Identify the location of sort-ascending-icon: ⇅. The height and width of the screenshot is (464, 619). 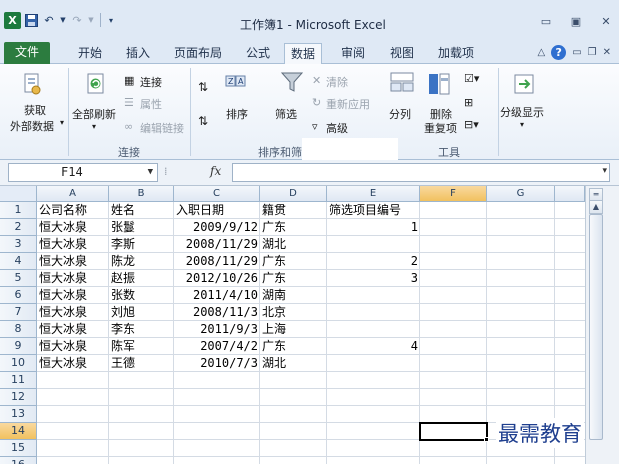
(203, 87).